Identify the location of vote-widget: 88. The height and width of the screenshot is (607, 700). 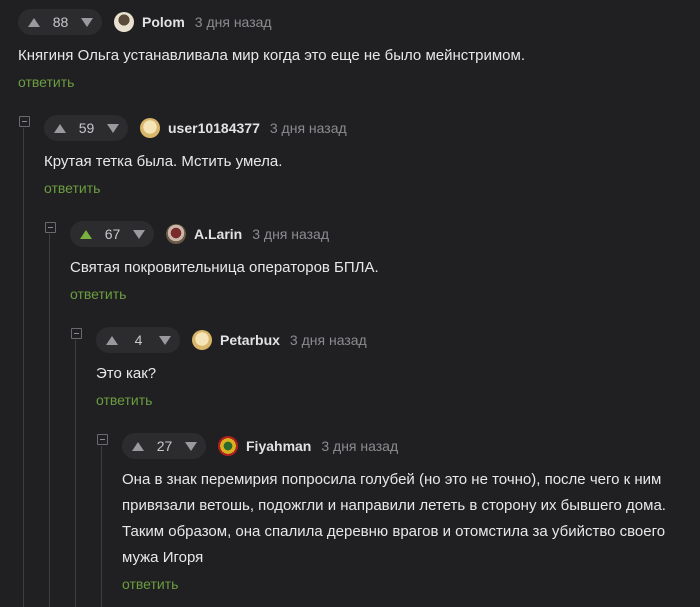
(60, 22).